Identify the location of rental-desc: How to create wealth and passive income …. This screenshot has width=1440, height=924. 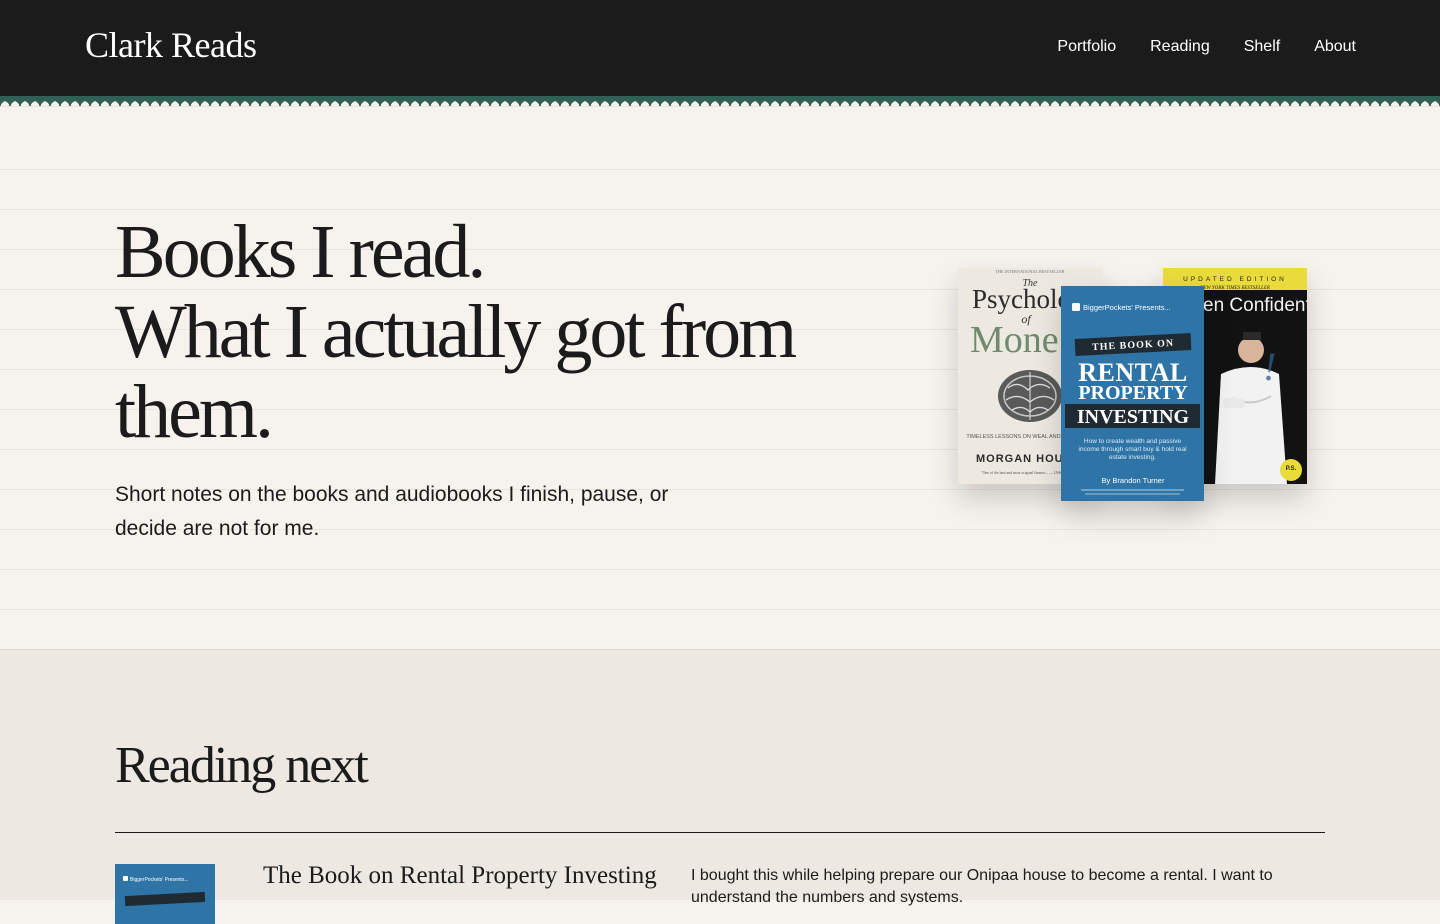
(1132, 449).